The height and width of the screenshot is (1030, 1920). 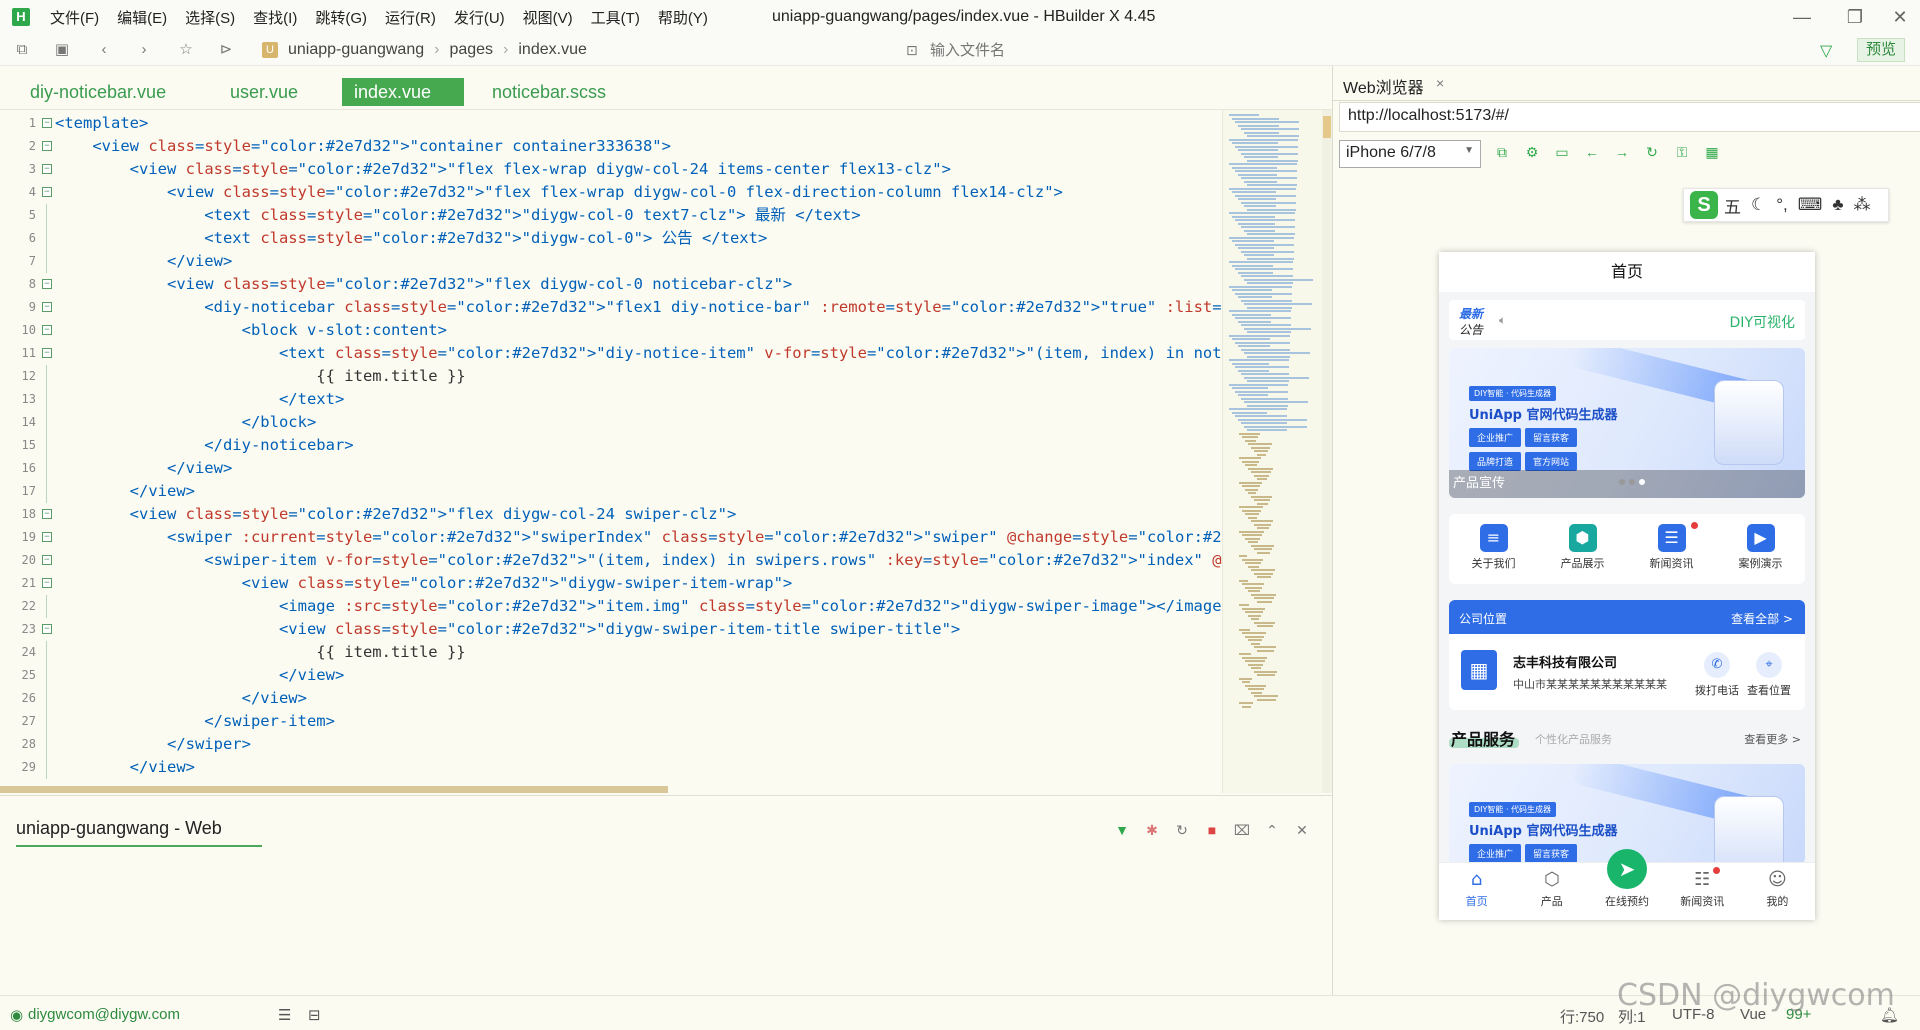 What do you see at coordinates (549, 92) in the screenshot?
I see `tab-noticebar-scss: noticebar.scss` at bounding box center [549, 92].